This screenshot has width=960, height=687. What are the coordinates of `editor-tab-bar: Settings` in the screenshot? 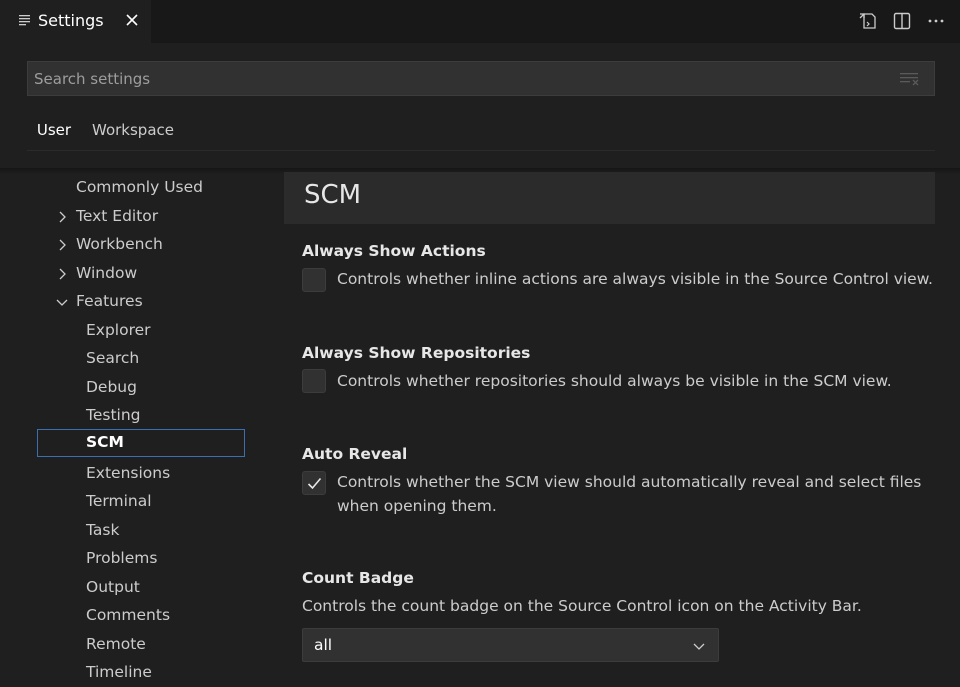 It's located at (480, 21).